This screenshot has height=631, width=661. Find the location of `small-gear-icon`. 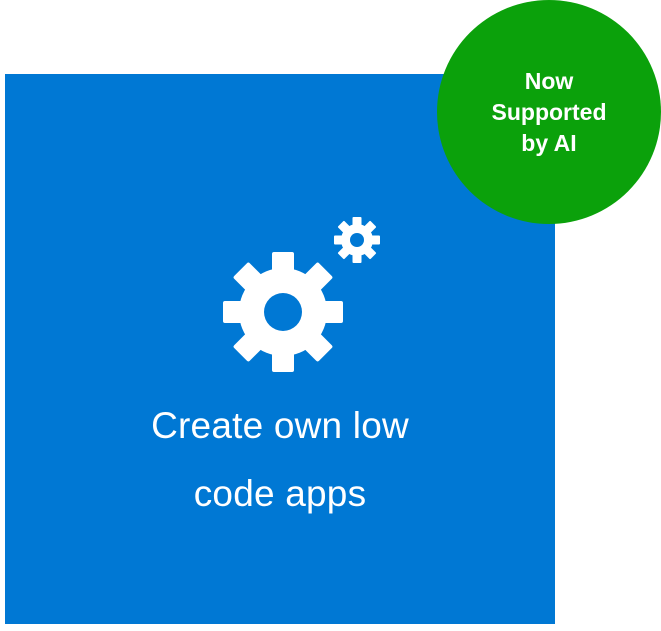

small-gear-icon is located at coordinates (357, 240).